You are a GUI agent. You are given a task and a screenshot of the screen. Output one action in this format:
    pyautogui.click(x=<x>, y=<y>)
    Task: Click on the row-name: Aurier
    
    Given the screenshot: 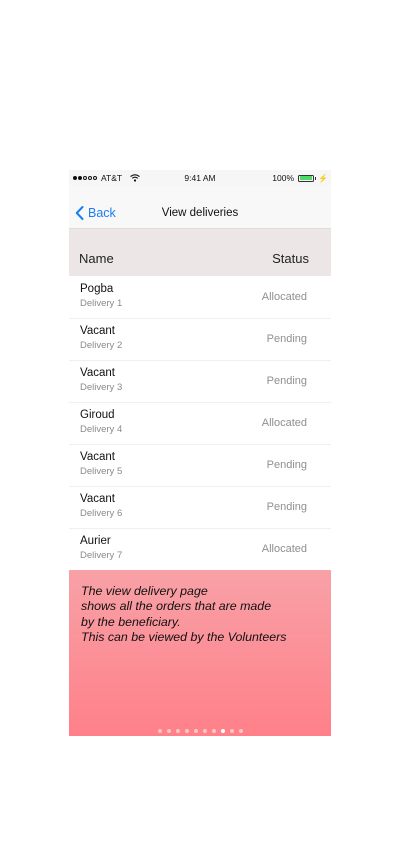 What is the action you would take?
    pyautogui.click(x=95, y=541)
    